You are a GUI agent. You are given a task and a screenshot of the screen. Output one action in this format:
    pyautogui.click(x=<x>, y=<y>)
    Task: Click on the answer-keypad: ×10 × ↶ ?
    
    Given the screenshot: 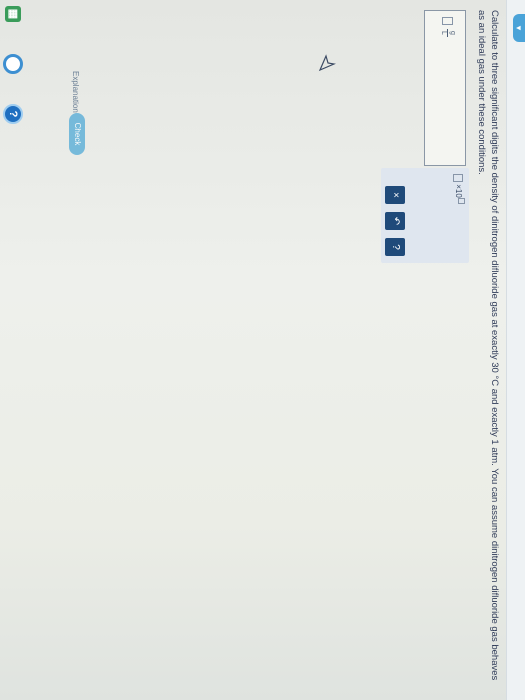 What is the action you would take?
    pyautogui.click(x=425, y=215)
    